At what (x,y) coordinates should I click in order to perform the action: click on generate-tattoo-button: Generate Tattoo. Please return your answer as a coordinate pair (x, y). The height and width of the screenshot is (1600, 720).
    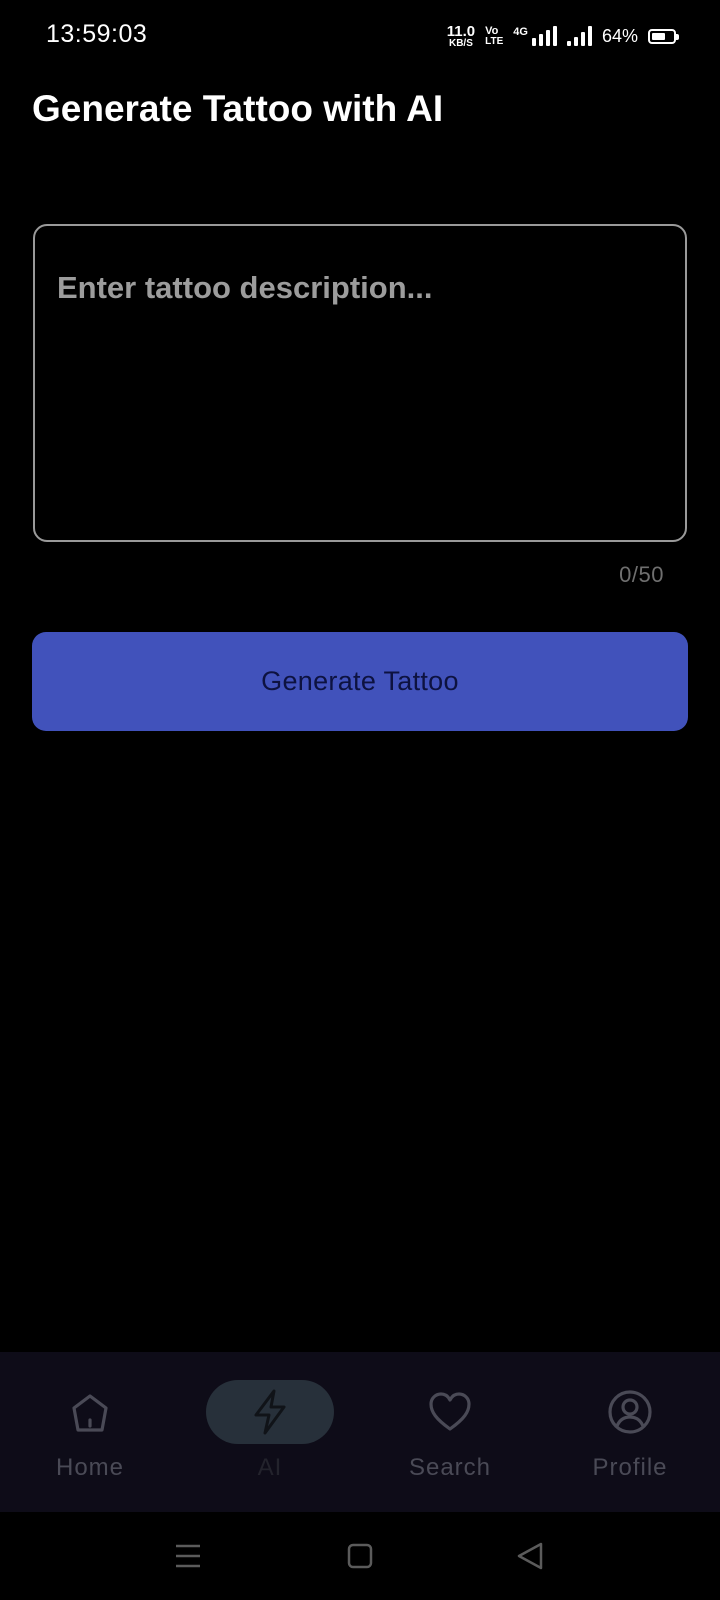
    Looking at the image, I should click on (360, 681).